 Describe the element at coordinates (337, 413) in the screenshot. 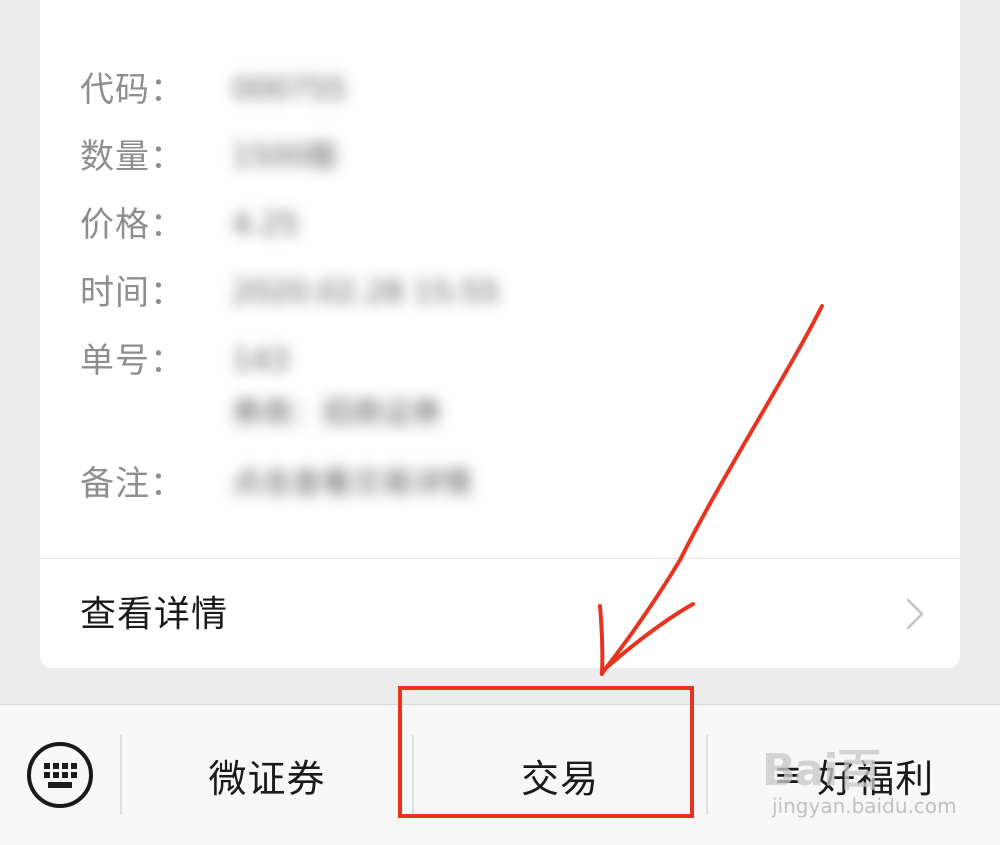

I see `broker-value: 券商：招商证券` at that location.